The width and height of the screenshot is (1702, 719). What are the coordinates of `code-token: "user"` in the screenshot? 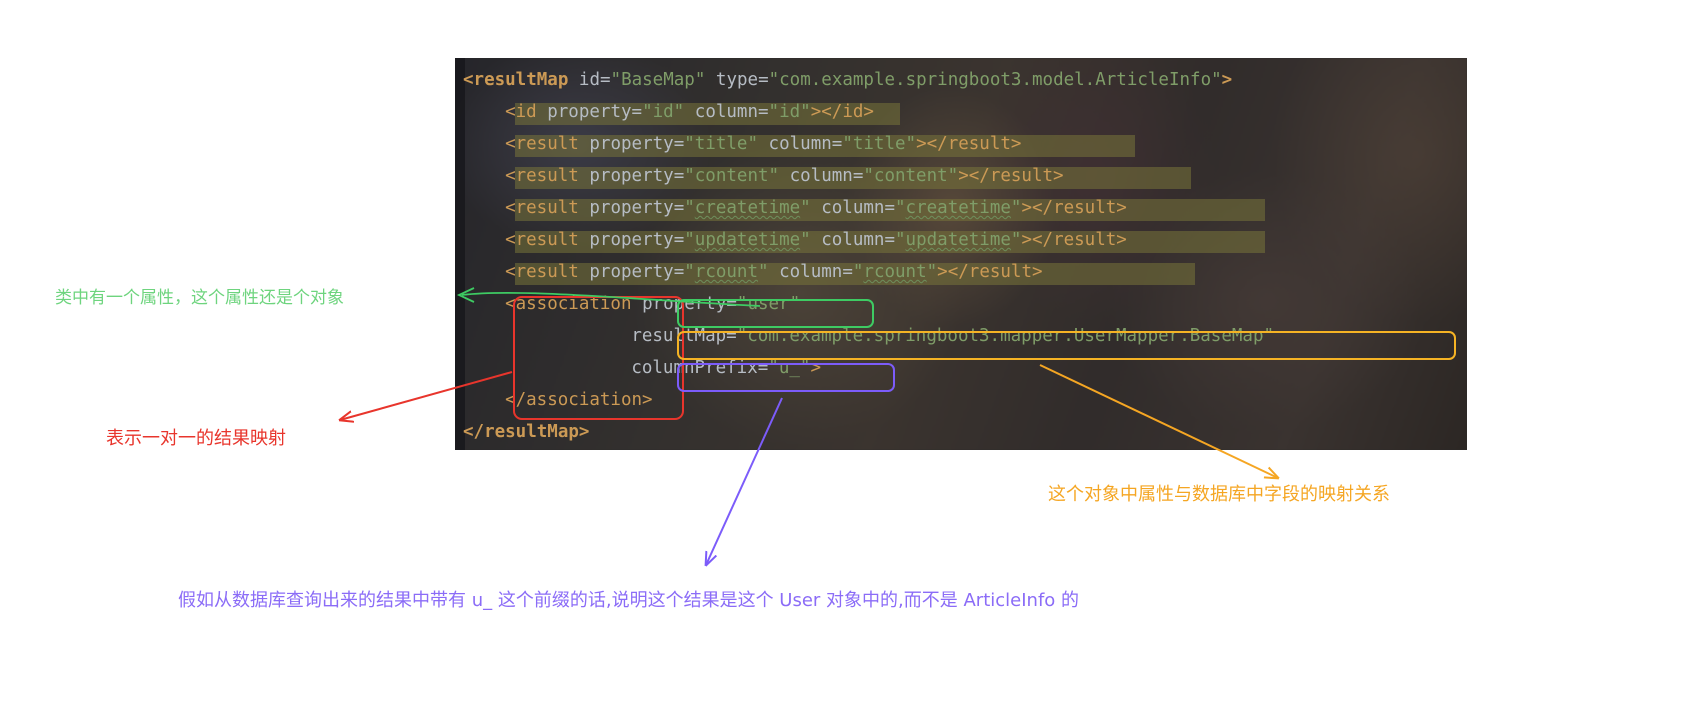 It's located at (768, 304).